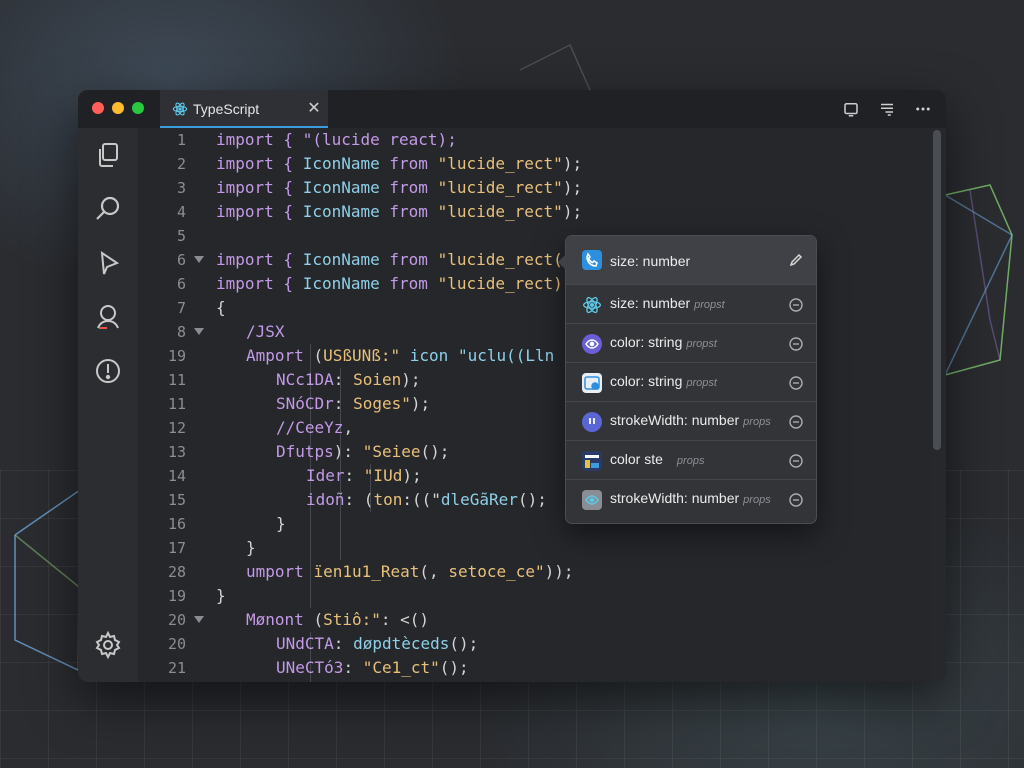  Describe the element at coordinates (305, 643) in the screenshot. I see `code-token: UNdCTA` at that location.